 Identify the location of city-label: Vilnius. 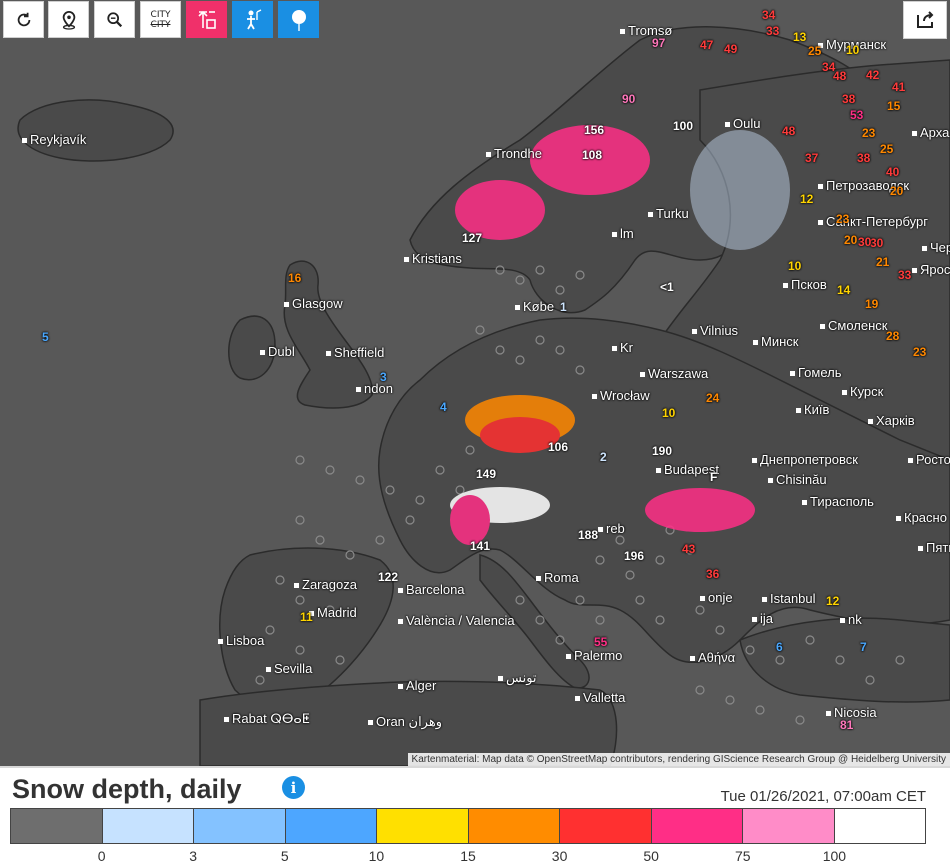
(715, 330).